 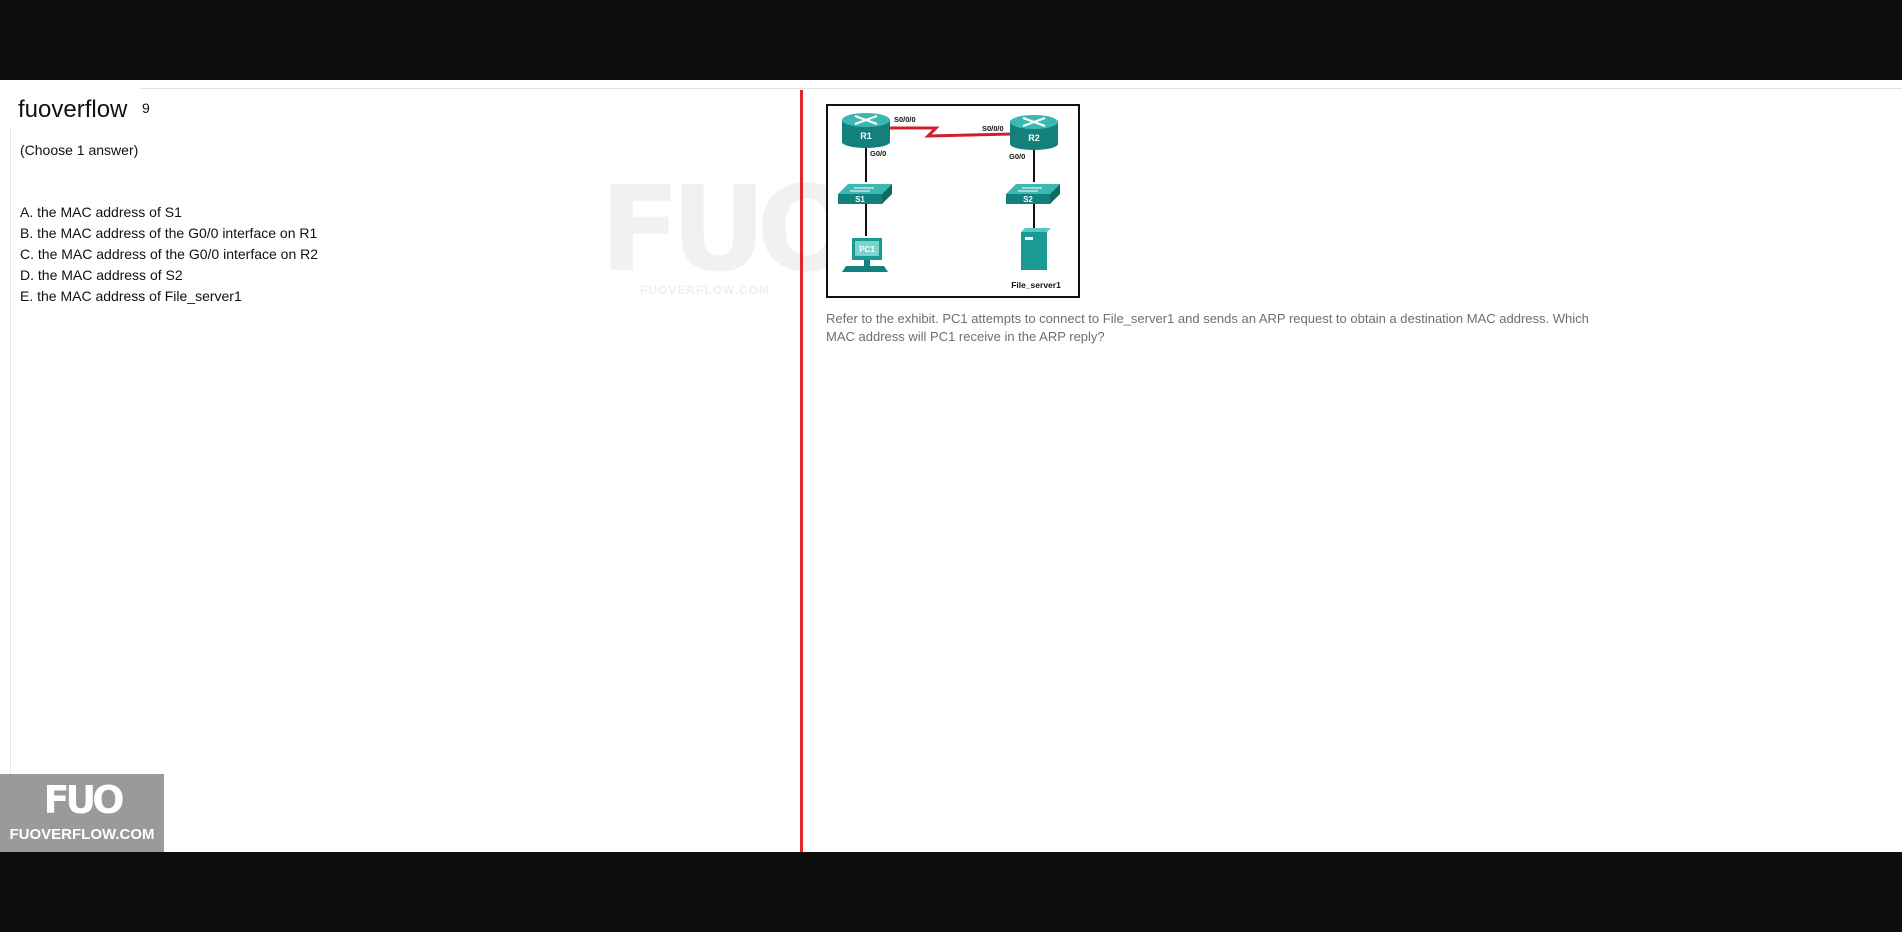 What do you see at coordinates (1036, 285) in the screenshot?
I see `server-label: File_server1` at bounding box center [1036, 285].